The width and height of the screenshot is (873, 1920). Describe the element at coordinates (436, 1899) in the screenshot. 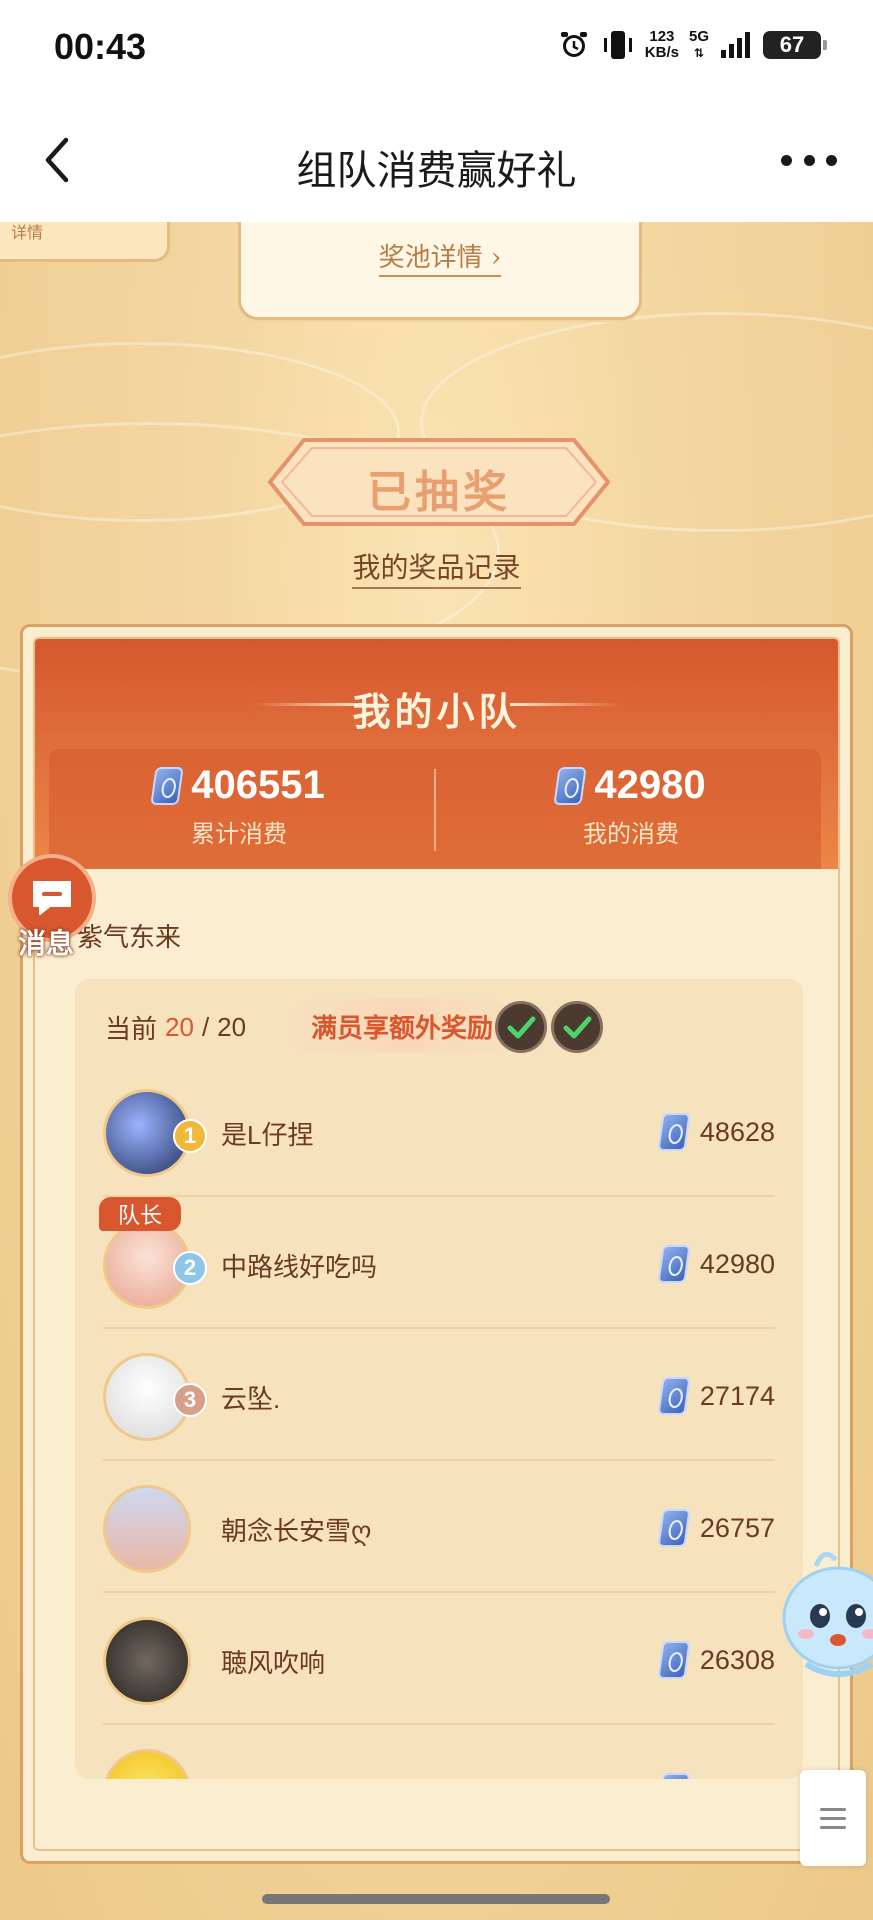

I see `home-indicator` at that location.